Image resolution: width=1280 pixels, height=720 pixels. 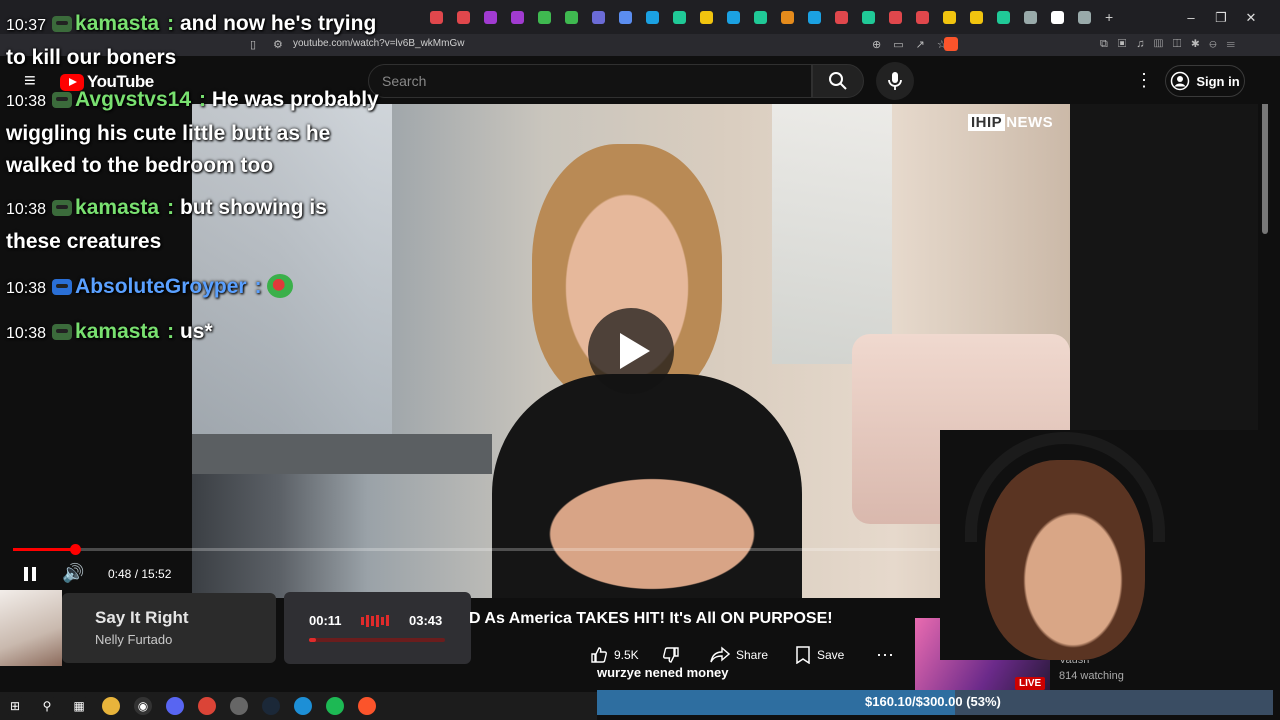 I want to click on now-playing-elapsed: 00:11, so click(x=325, y=620).